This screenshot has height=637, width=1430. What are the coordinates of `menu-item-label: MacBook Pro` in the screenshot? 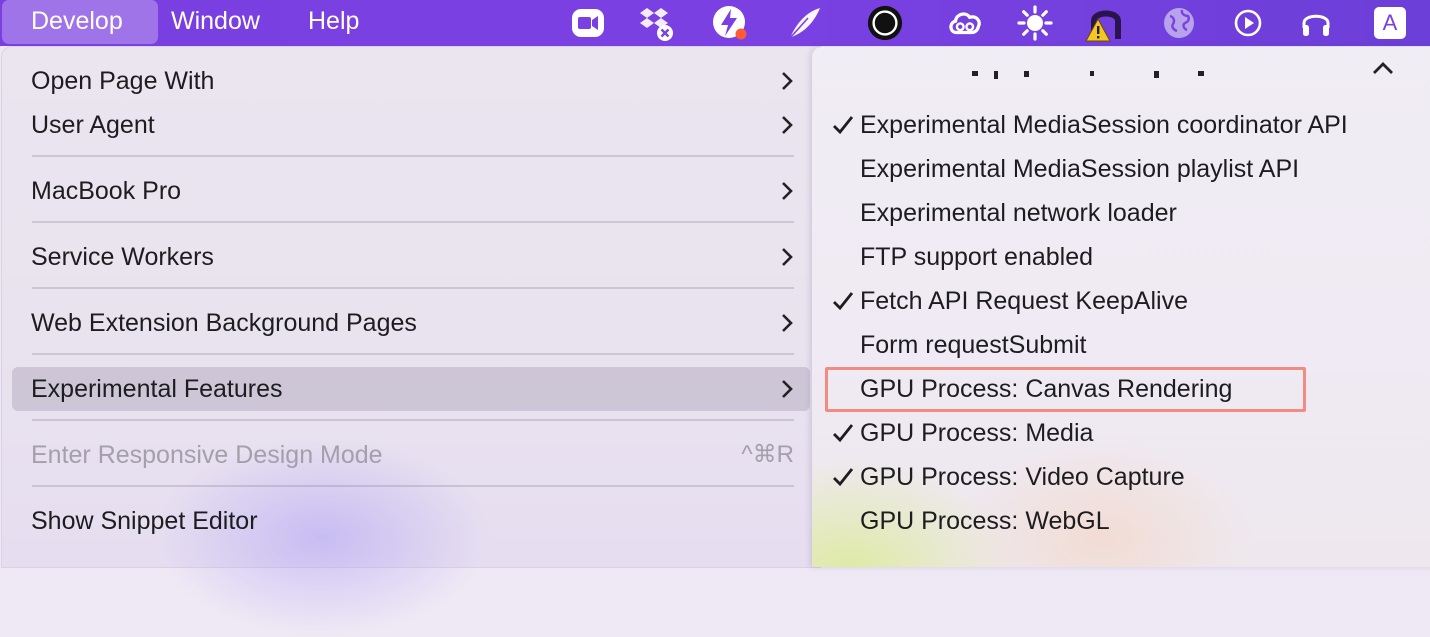 It's located at (106, 191).